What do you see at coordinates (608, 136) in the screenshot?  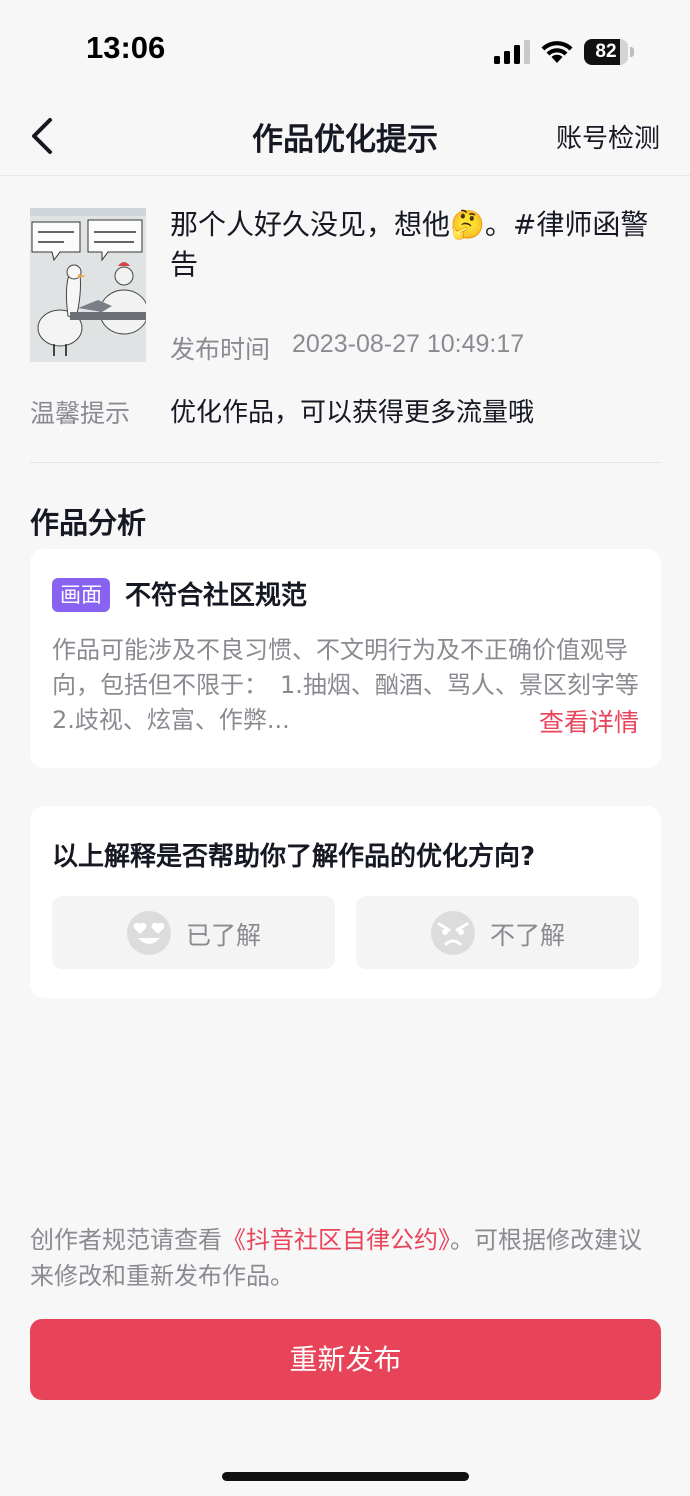 I see `account-check-button: 账号检测` at bounding box center [608, 136].